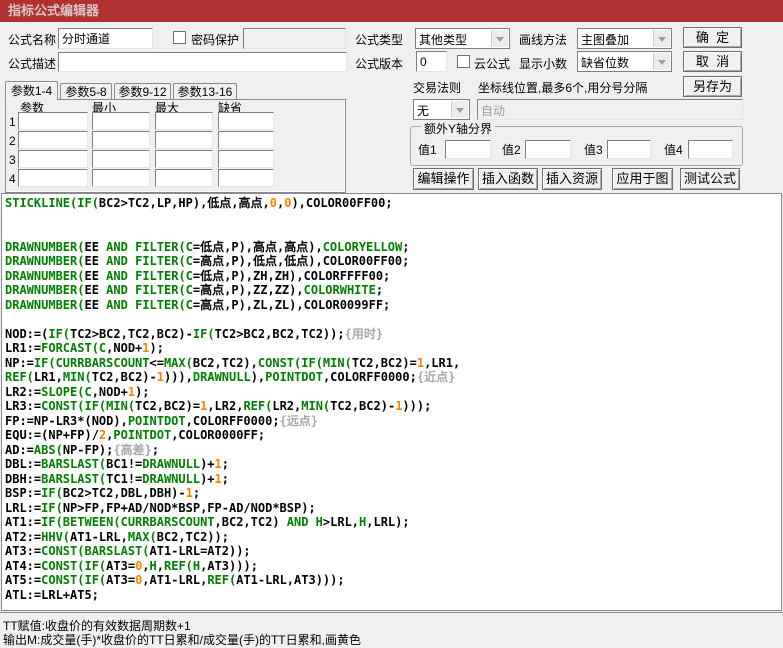 The width and height of the screenshot is (783, 648). I want to click on password-input, so click(294, 38).